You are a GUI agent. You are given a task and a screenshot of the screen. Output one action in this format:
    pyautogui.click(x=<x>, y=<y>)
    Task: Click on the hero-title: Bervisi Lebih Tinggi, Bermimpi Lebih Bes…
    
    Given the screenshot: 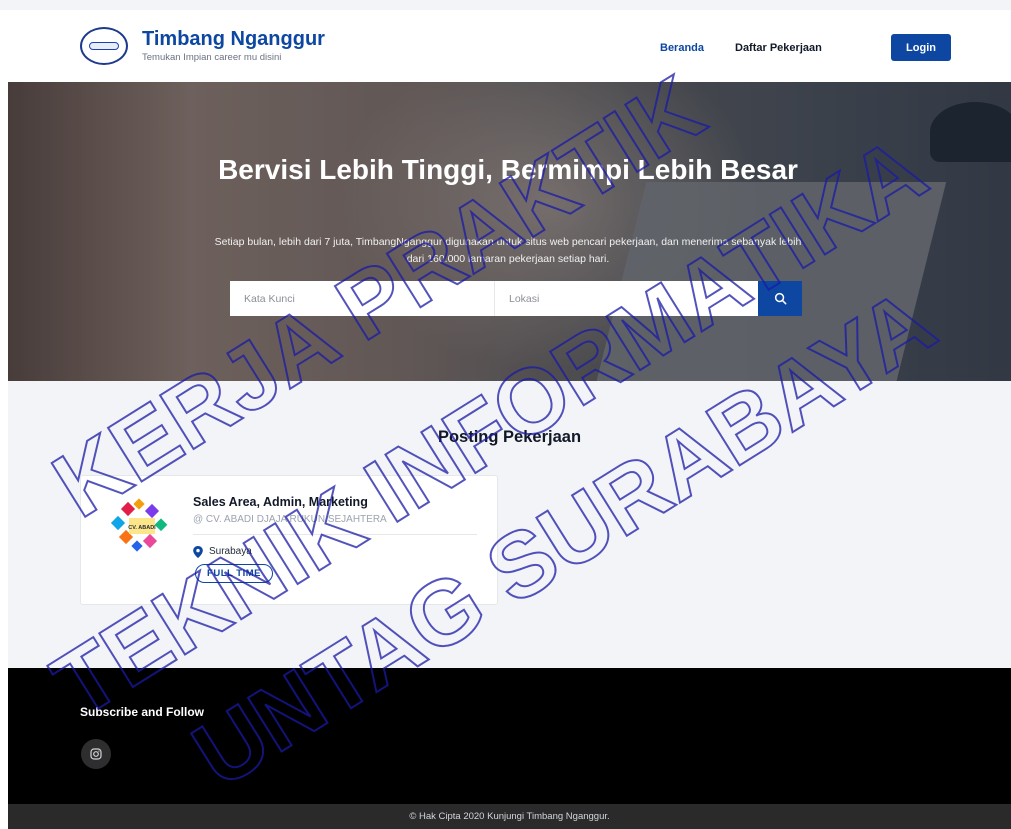 What is the action you would take?
    pyautogui.click(x=508, y=169)
    